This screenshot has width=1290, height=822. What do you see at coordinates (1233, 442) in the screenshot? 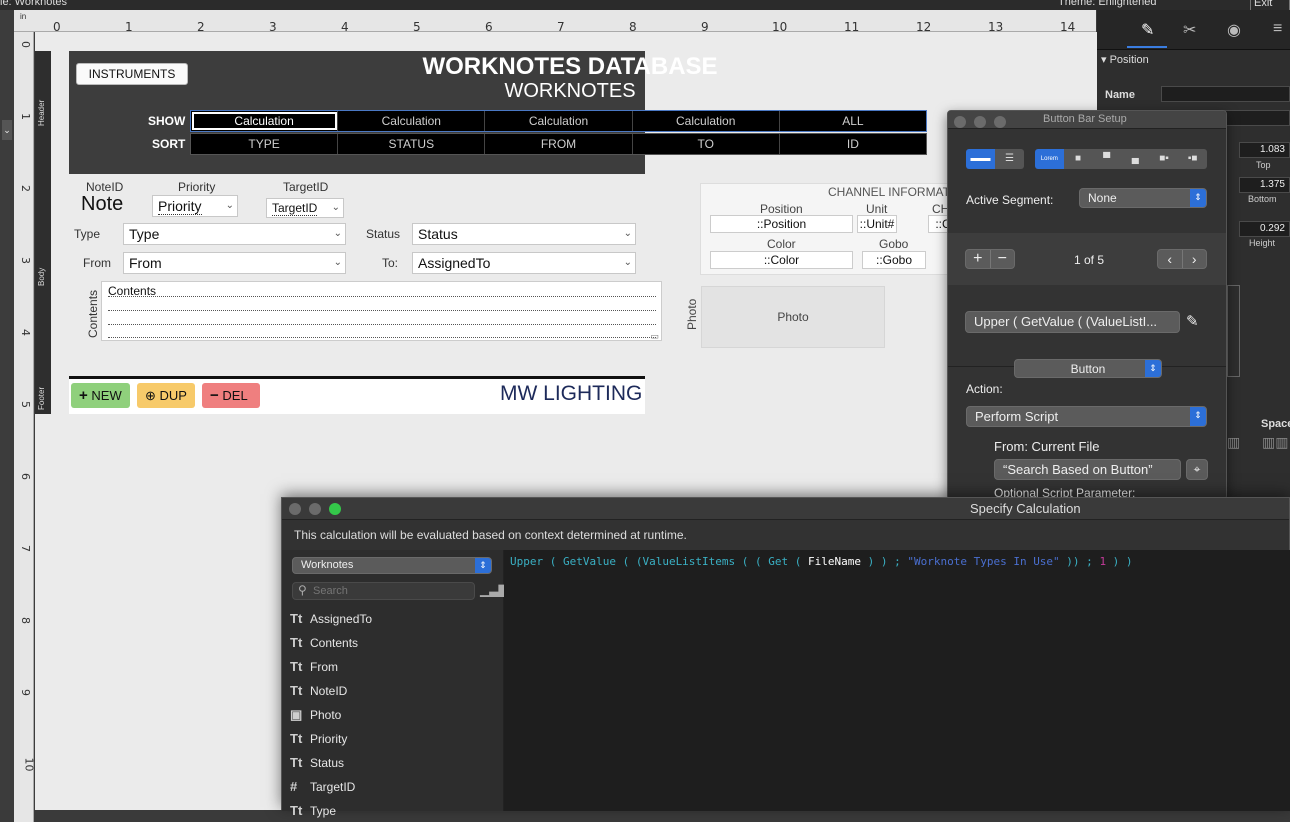
I see `align-icon: ▥` at bounding box center [1233, 442].